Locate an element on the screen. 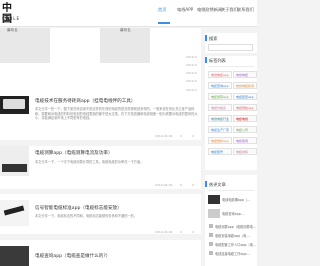 The height and width of the screenshot is (266, 320). post-comments-1: 0 is located at coordinates (193, 136).